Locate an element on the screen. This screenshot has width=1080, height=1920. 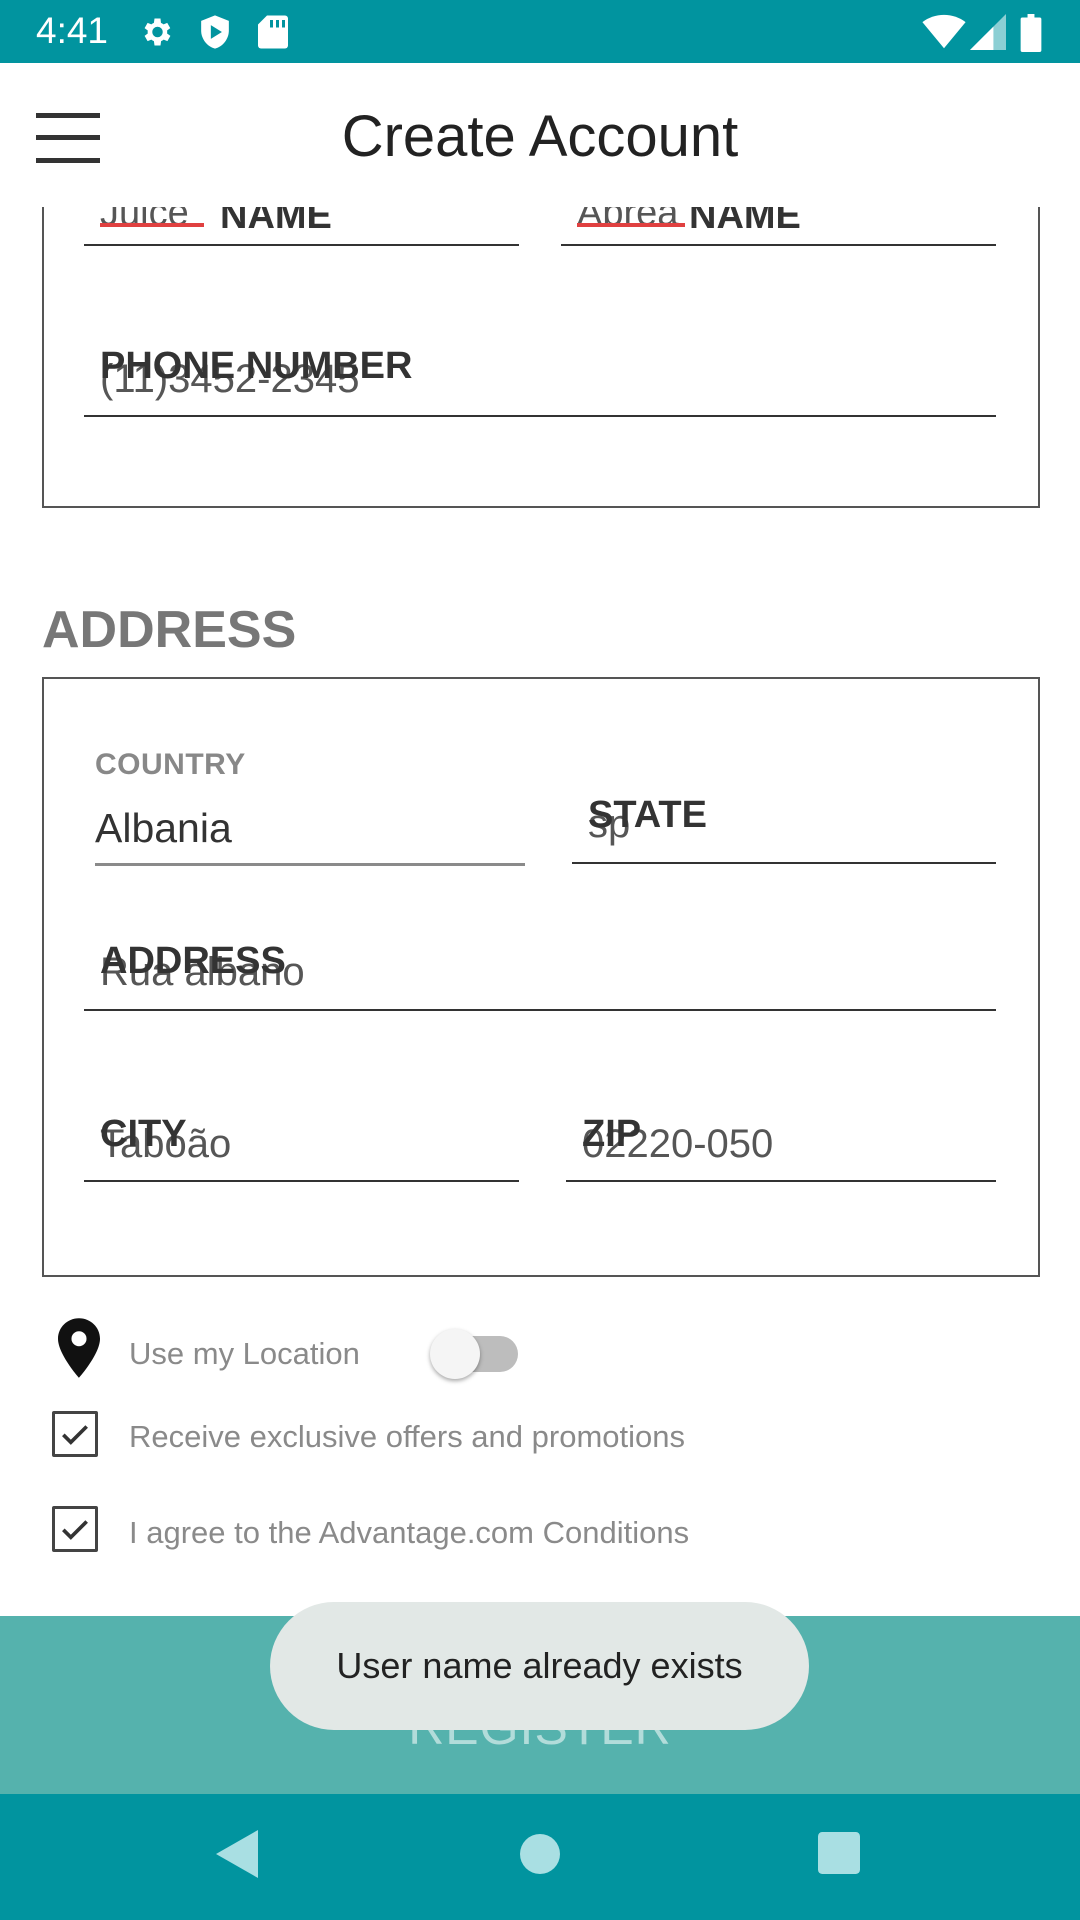
phone-number-field: (11)3452-2345 PHONE NUMBER is located at coordinates (540, 382).